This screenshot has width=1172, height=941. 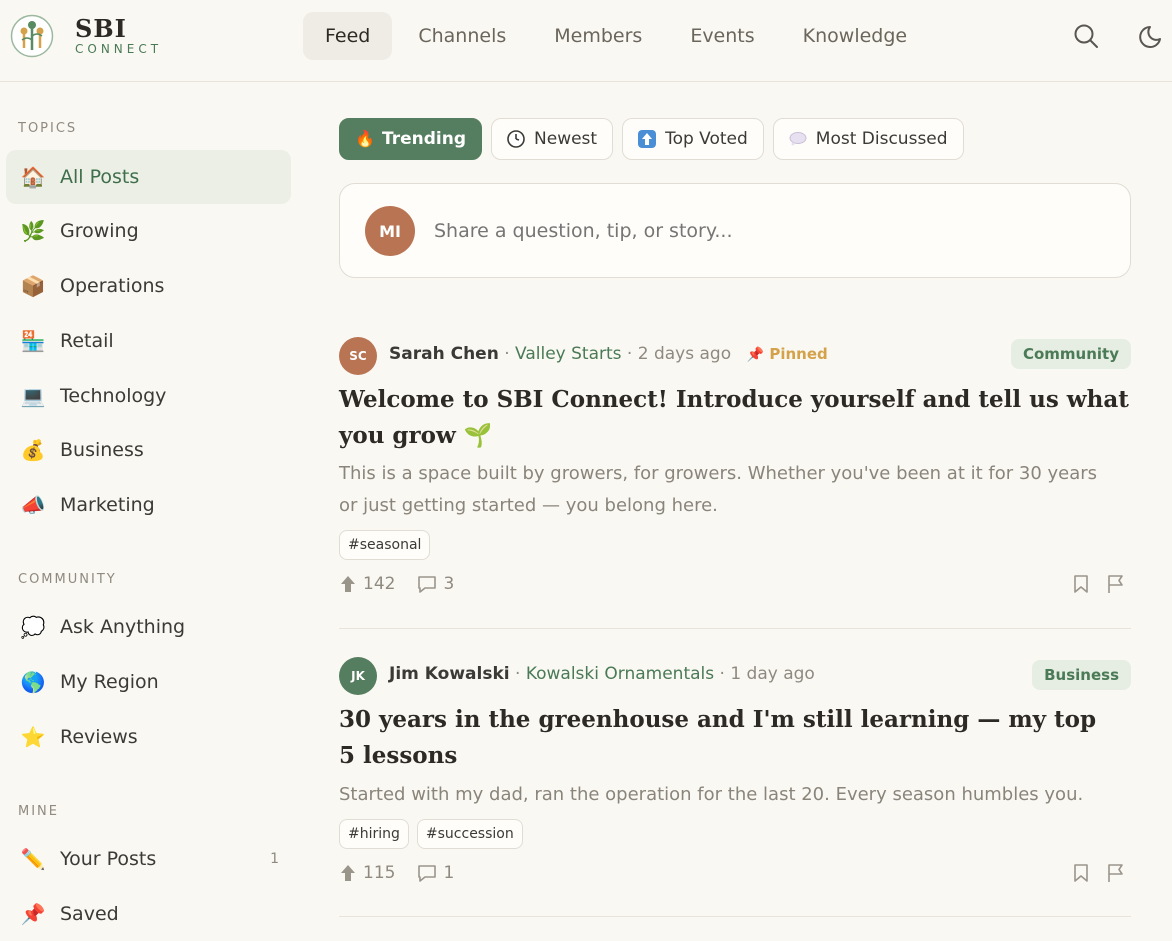 What do you see at coordinates (148, 341) in the screenshot?
I see `sidebar-item-retail: 🏪 Retail` at bounding box center [148, 341].